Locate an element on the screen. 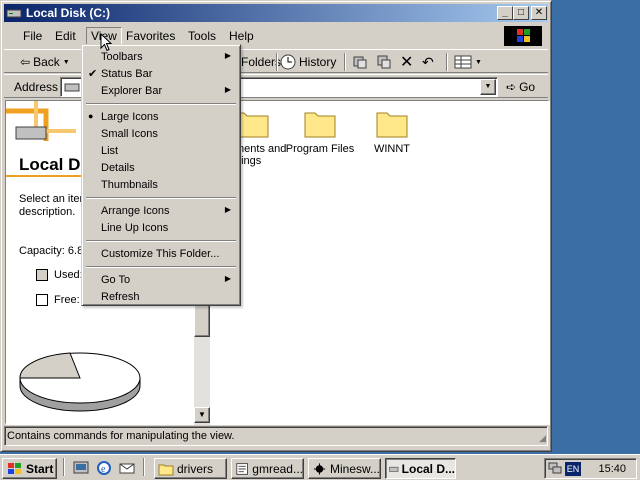 This screenshot has width=640, height=480. folder-program-files: Program Files is located at coordinates (320, 131).